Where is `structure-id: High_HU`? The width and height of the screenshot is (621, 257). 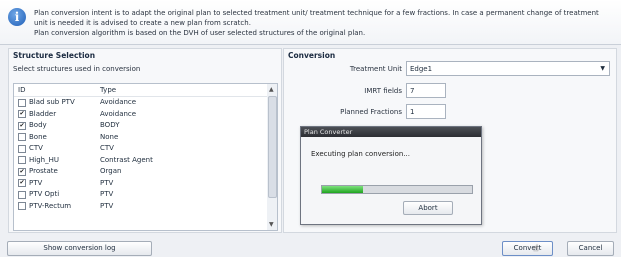 structure-id: High_HU is located at coordinates (44, 159).